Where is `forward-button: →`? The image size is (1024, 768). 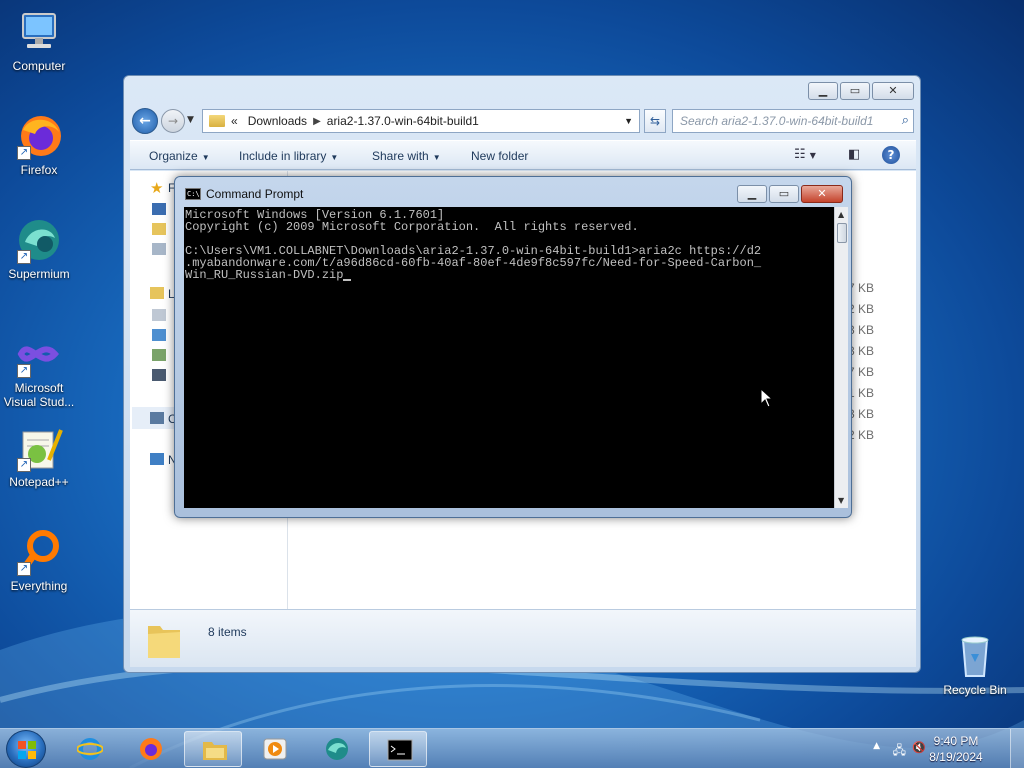 forward-button: → is located at coordinates (173, 121).